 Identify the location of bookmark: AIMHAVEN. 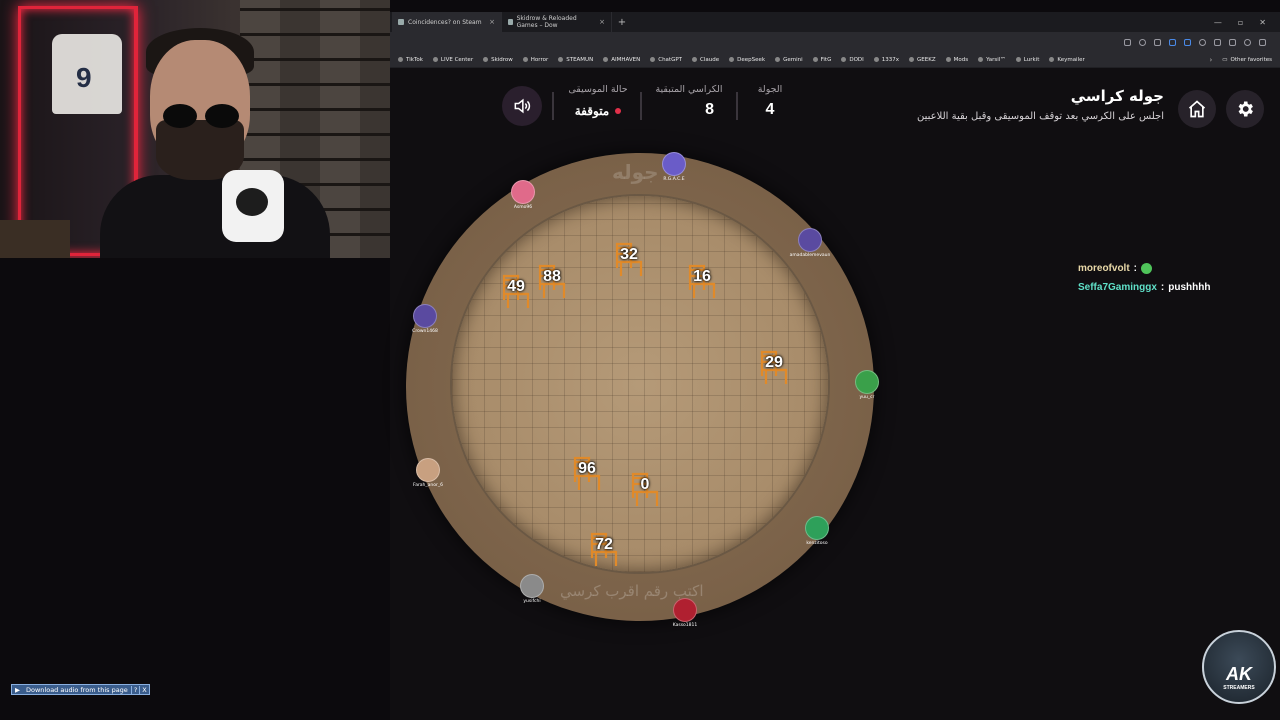
(621, 60).